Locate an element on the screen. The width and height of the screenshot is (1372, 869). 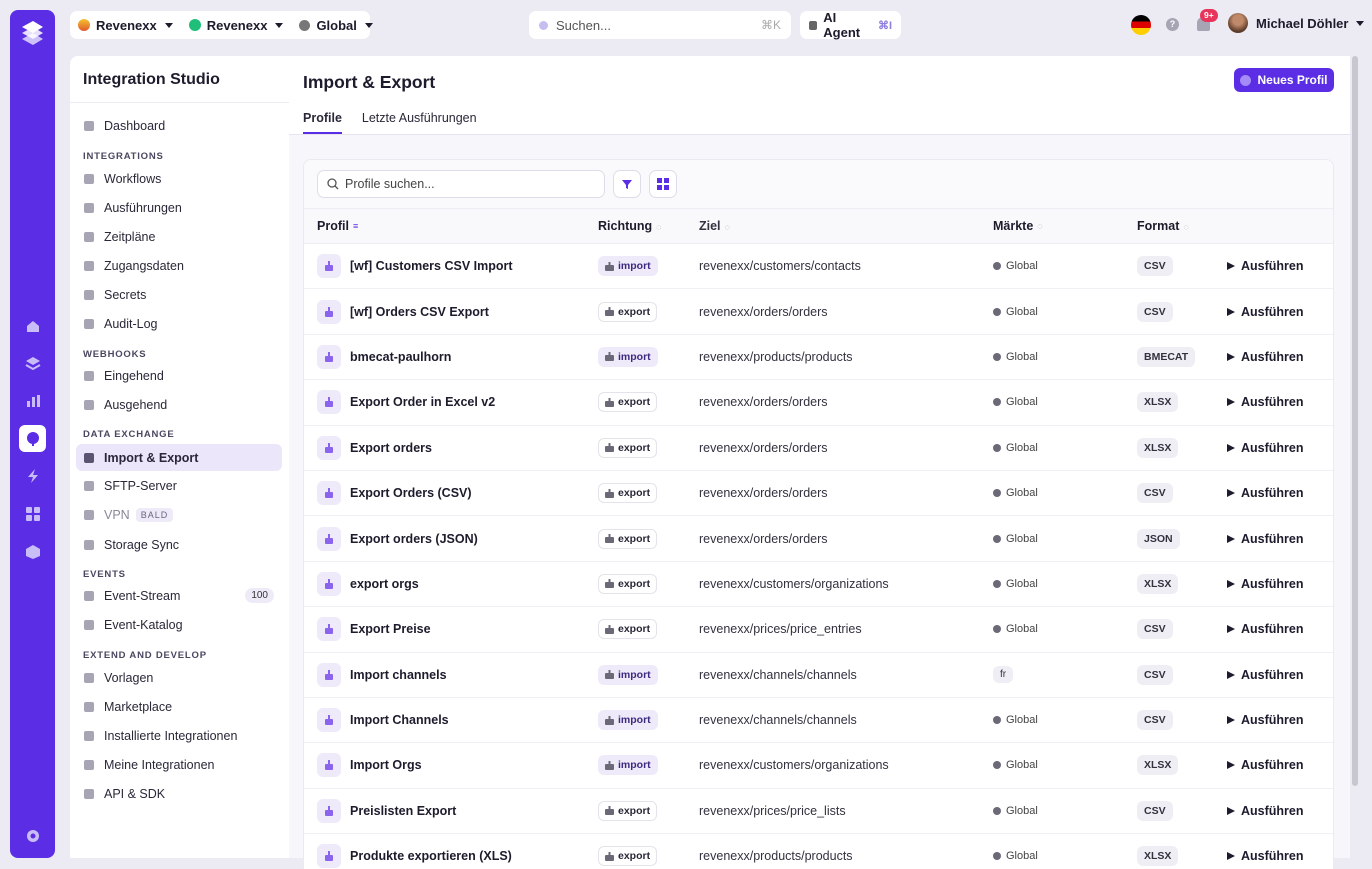
sidebar-item-eingehend: Eingehend is located at coordinates (179, 375).